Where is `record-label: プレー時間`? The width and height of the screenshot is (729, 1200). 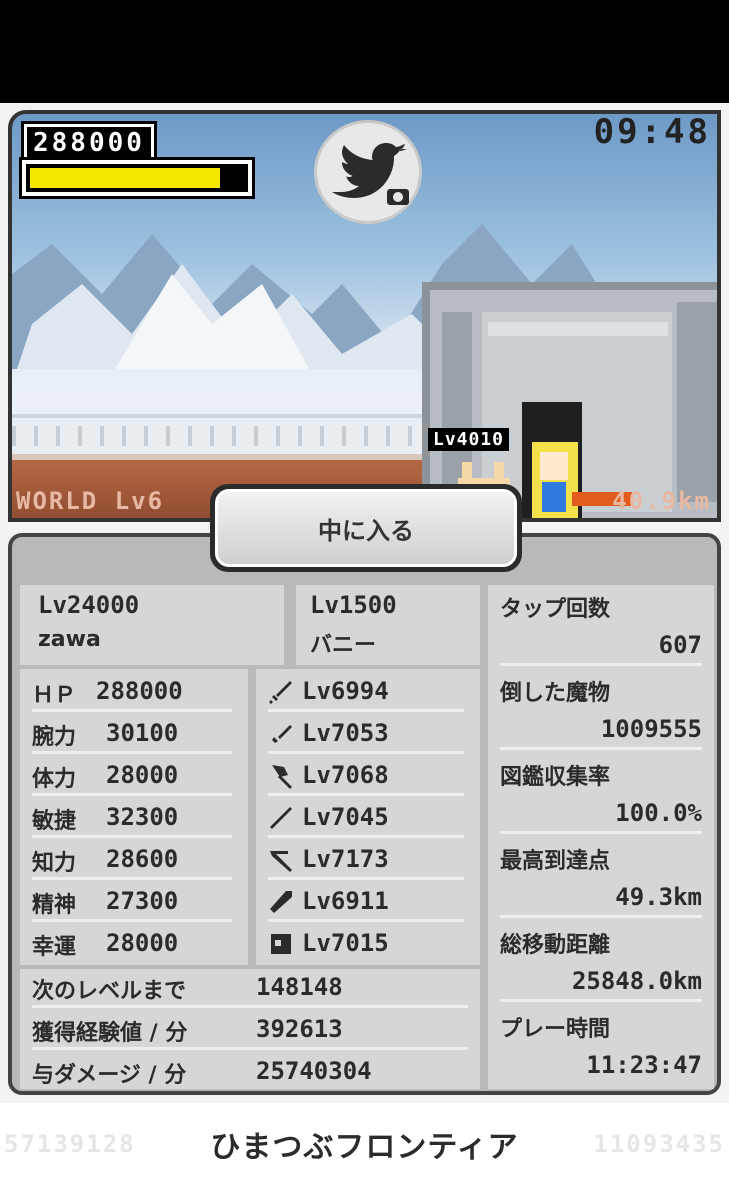 record-label: プレー時間 is located at coordinates (555, 1029).